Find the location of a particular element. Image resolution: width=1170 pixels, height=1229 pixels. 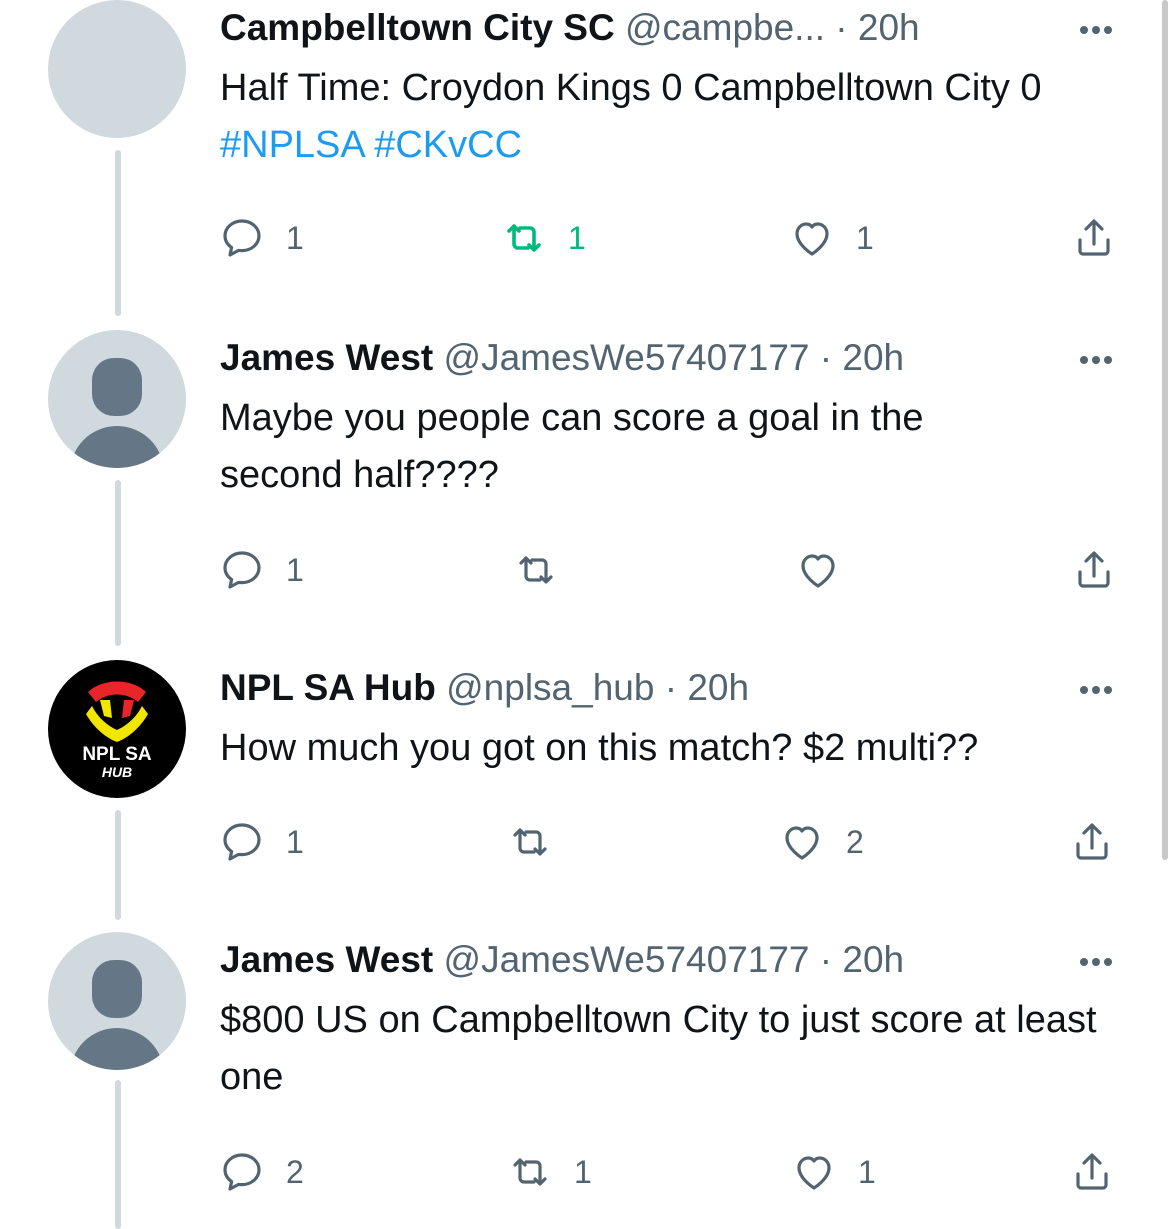

avatar: NPL SA HUB is located at coordinates (117, 729).